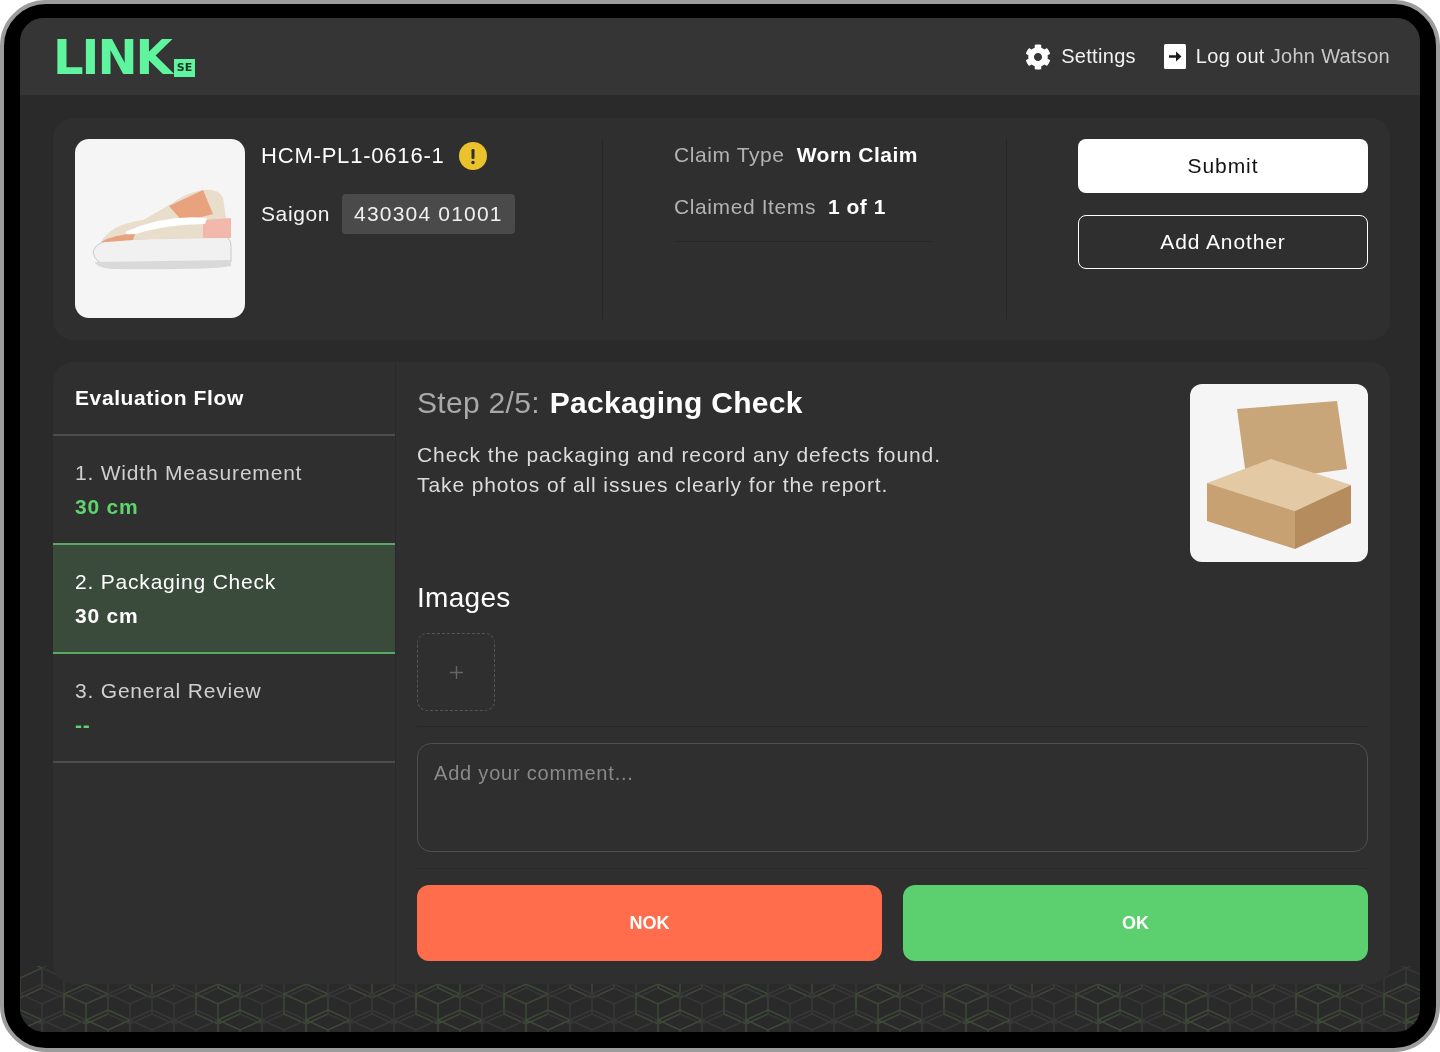 This screenshot has height=1052, width=1440. What do you see at coordinates (224, 708) in the screenshot?
I see `flow-step: 3. General Review --` at bounding box center [224, 708].